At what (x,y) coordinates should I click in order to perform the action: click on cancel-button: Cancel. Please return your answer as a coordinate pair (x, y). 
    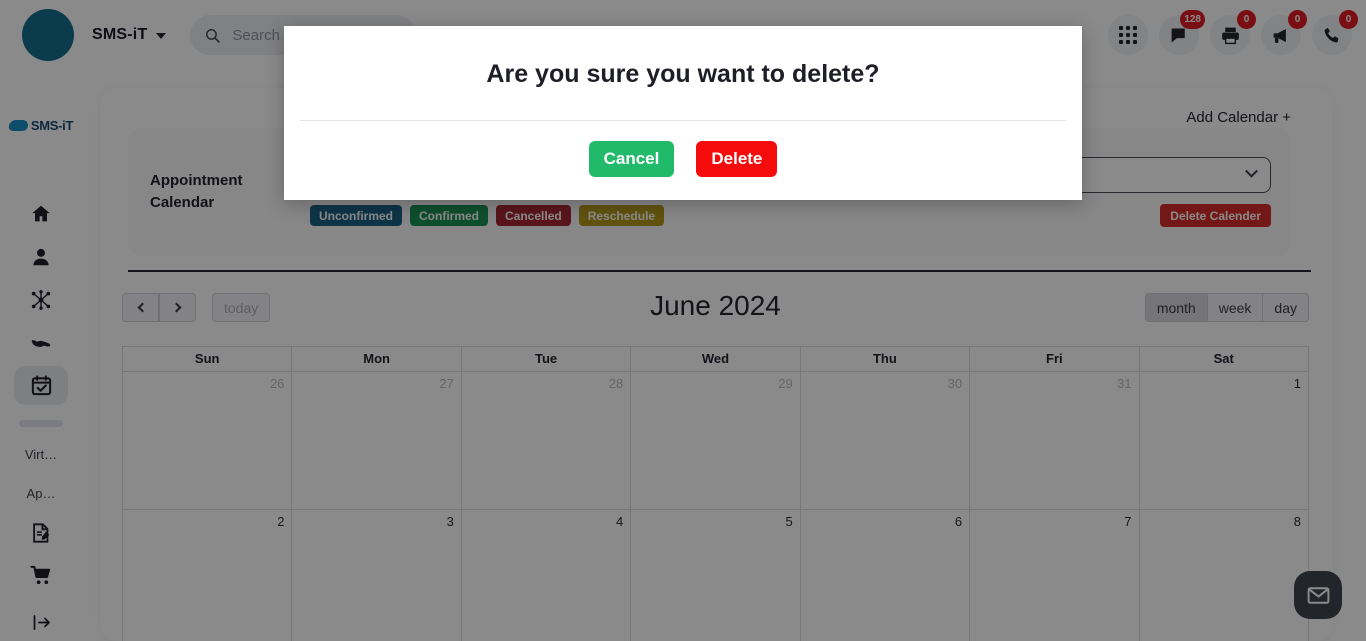
    Looking at the image, I should click on (631, 159).